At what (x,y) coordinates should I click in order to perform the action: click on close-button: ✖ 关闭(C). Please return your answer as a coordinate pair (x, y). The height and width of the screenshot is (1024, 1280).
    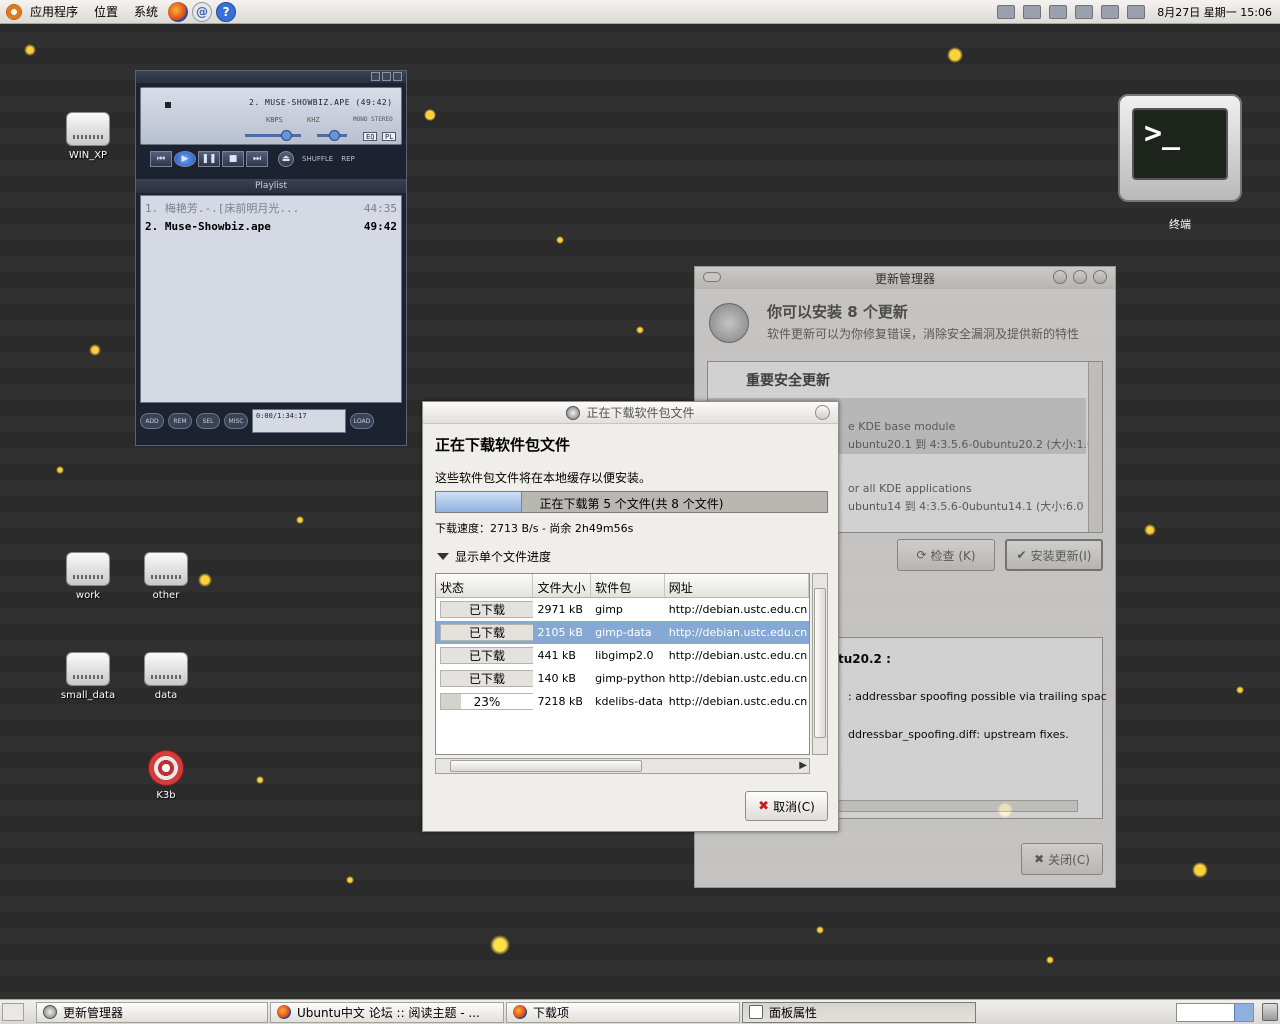
    Looking at the image, I should click on (1062, 859).